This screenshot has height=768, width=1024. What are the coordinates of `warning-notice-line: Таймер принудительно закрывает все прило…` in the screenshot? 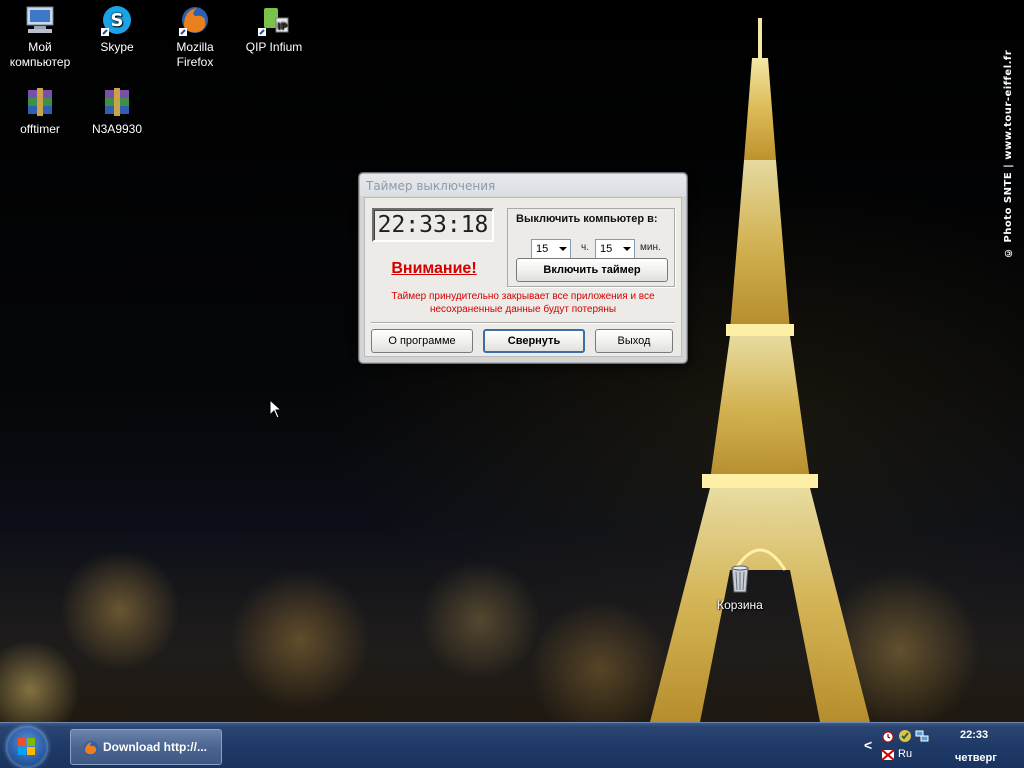 It's located at (523, 296).